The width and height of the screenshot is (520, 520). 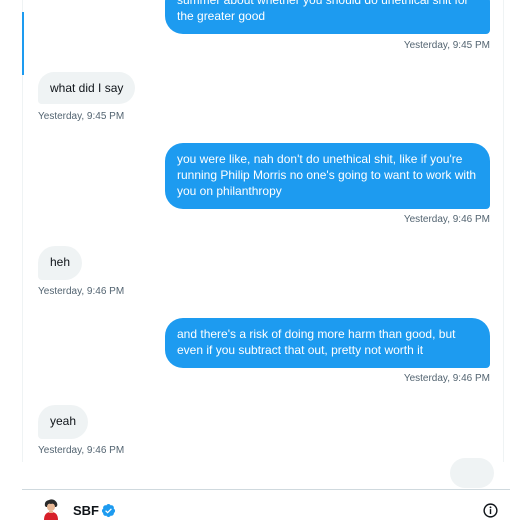 What do you see at coordinates (472, 473) in the screenshot?
I see `partial-message-bubble` at bounding box center [472, 473].